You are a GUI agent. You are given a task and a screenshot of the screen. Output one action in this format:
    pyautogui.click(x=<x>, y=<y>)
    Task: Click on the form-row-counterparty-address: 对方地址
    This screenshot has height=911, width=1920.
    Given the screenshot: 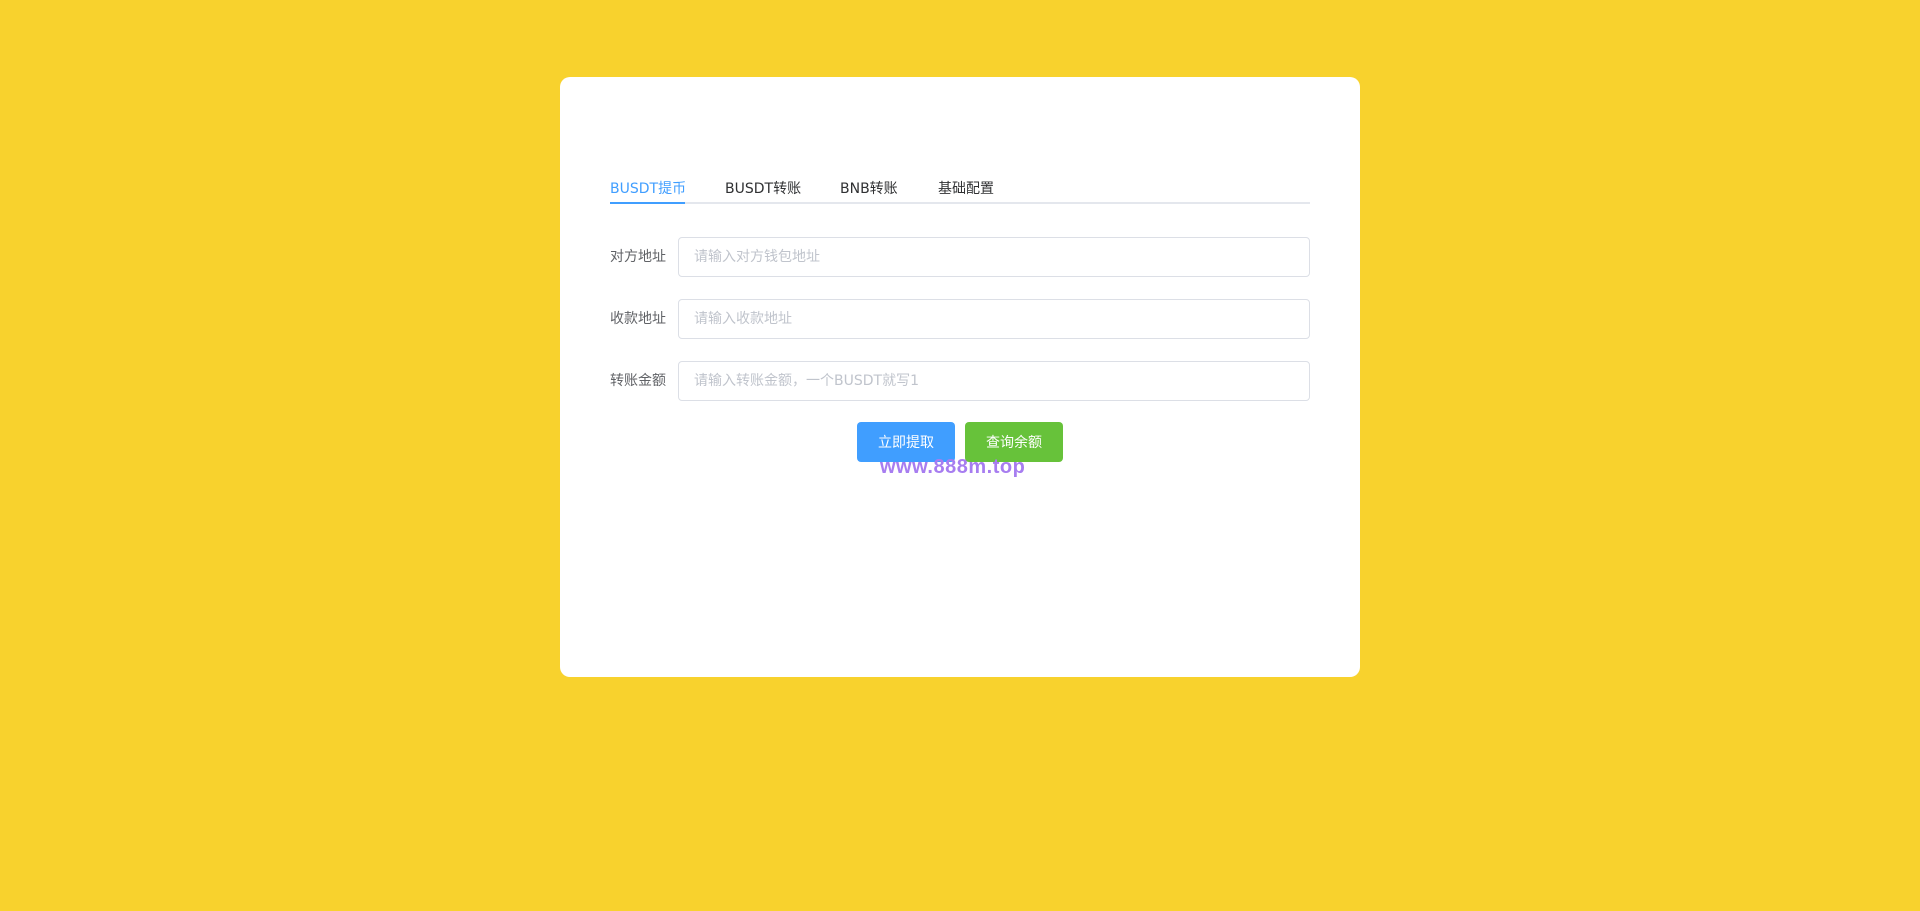 What is the action you would take?
    pyautogui.click(x=960, y=257)
    